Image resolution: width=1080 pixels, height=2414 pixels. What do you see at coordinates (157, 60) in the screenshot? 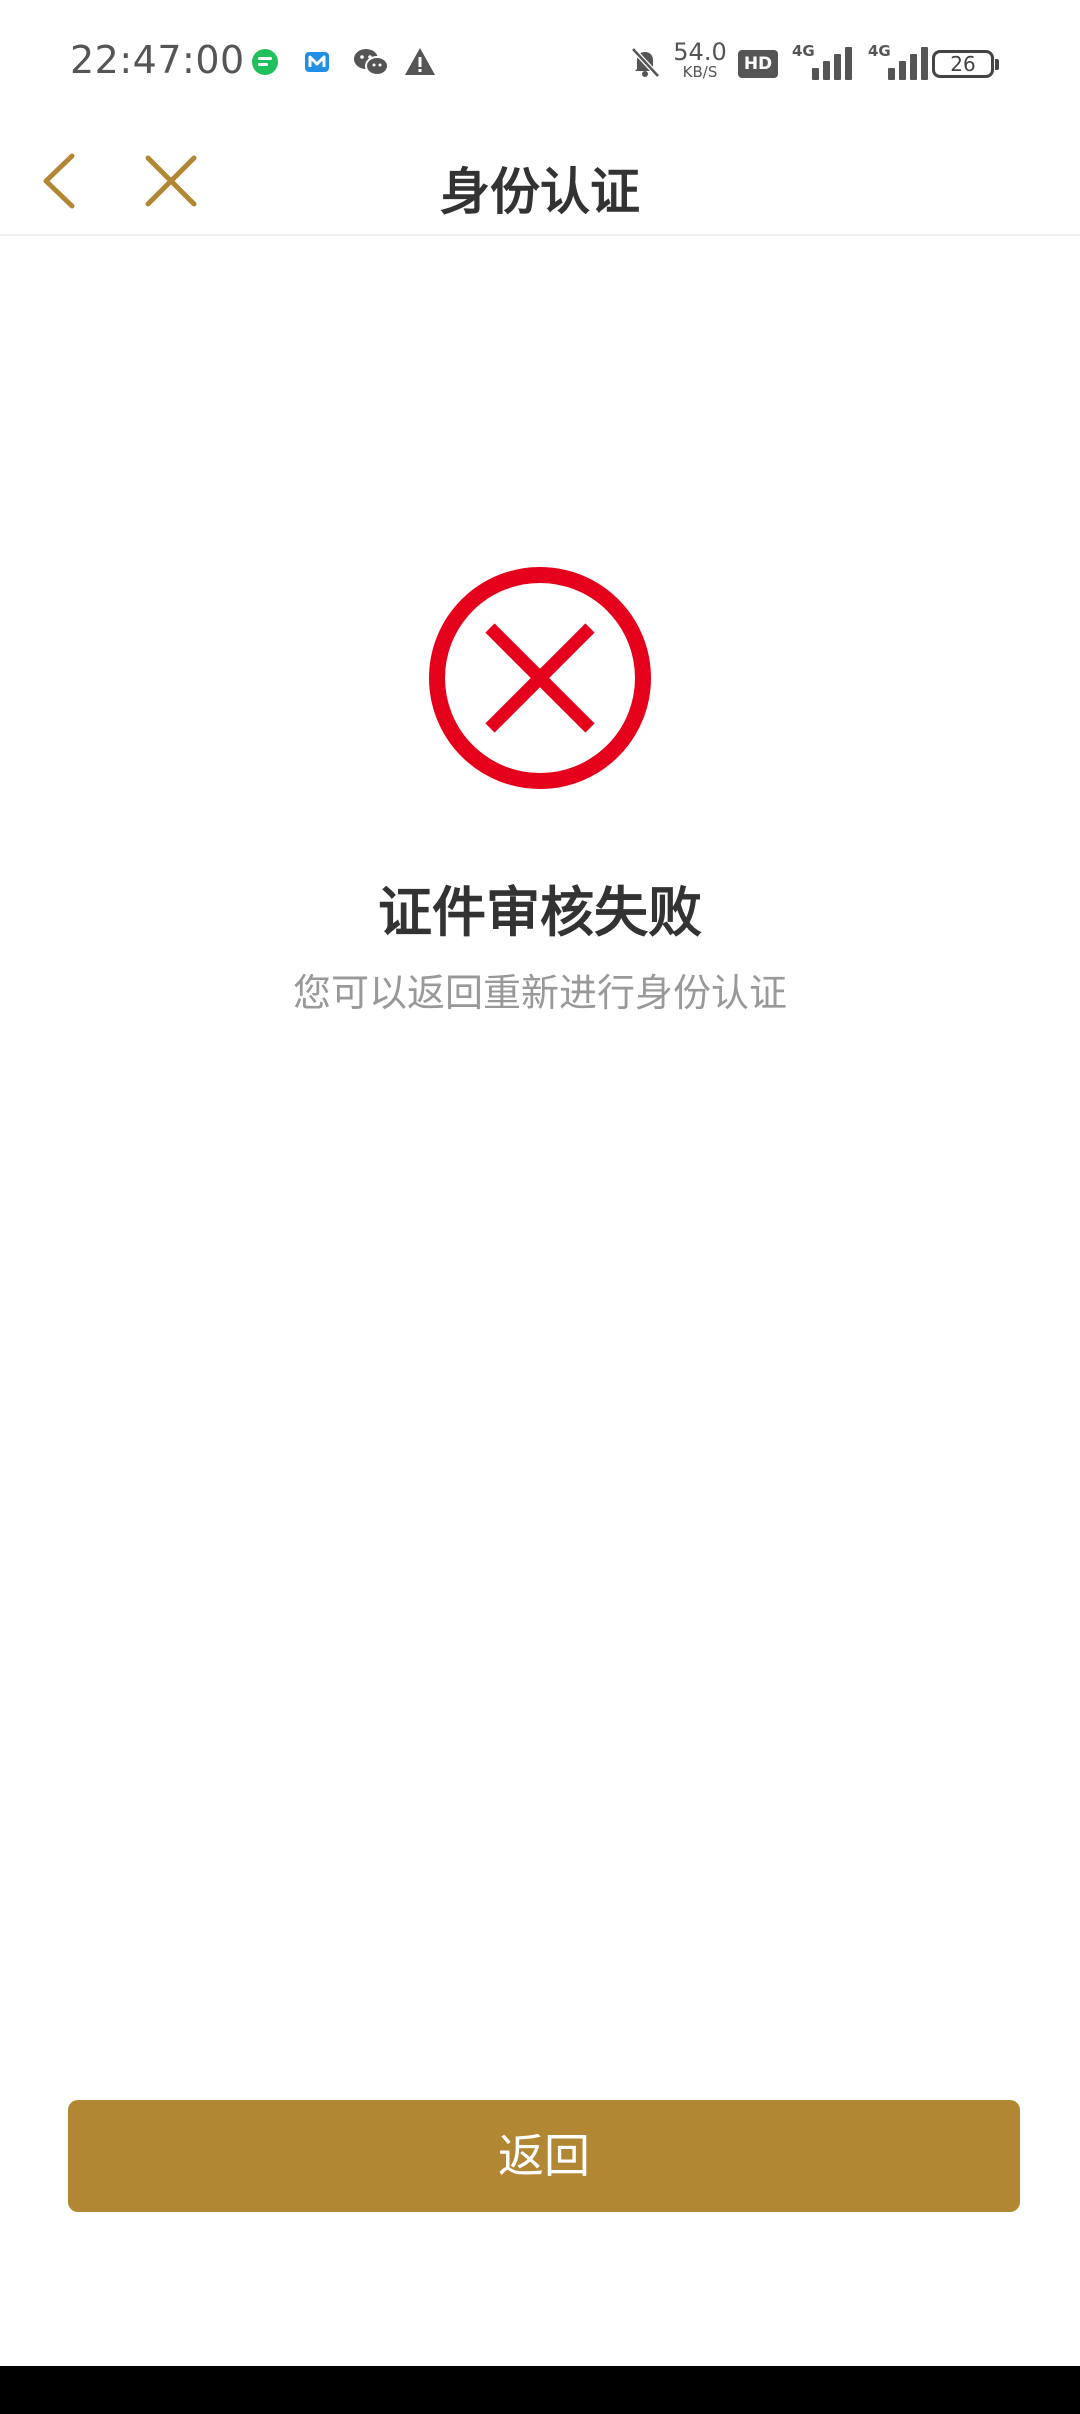
I see `status-time: 22:47:00` at bounding box center [157, 60].